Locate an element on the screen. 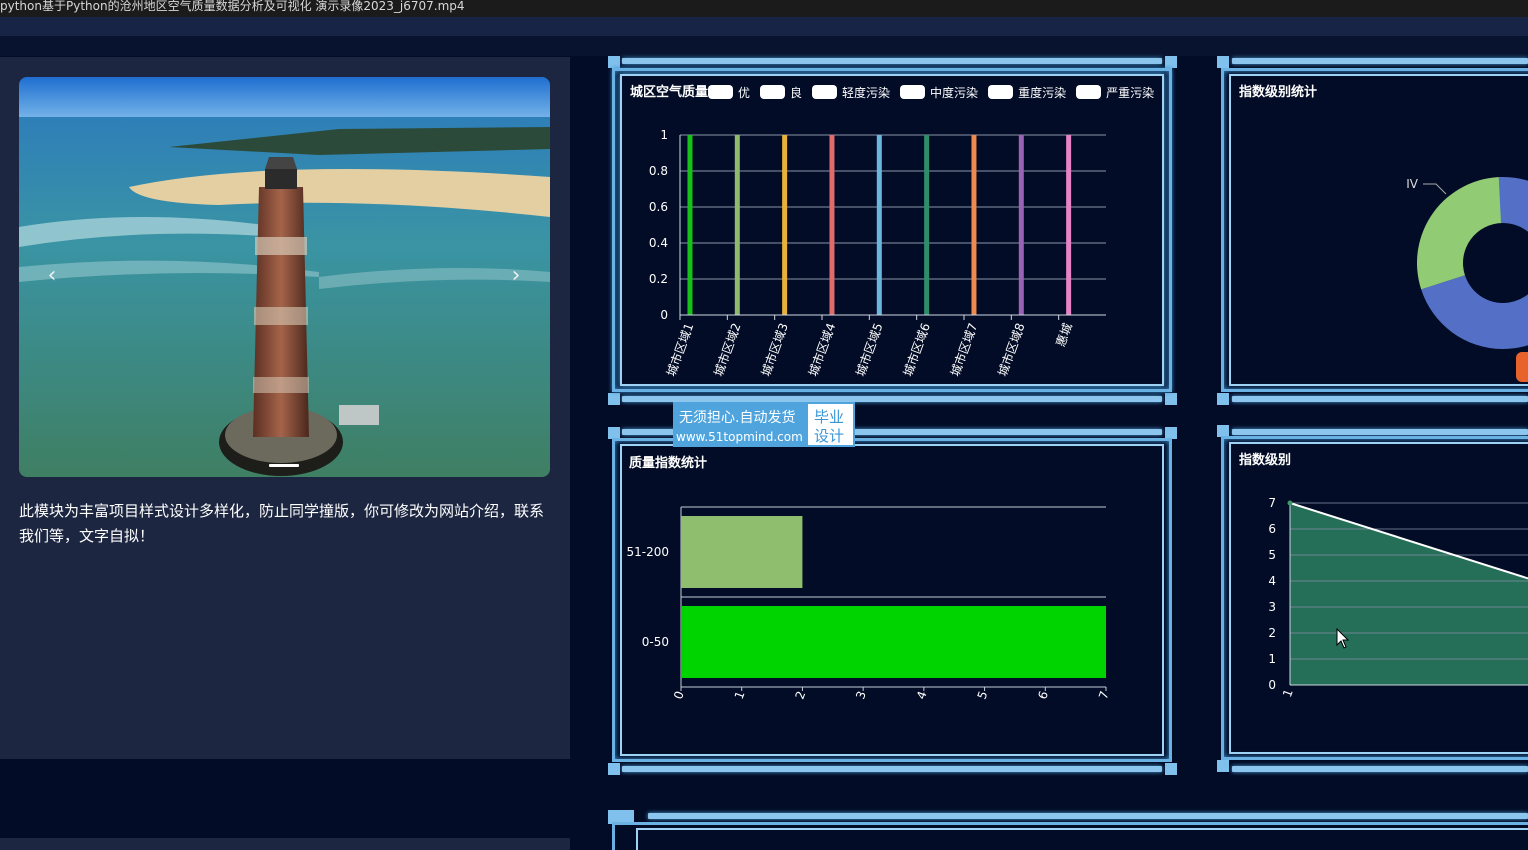 The image size is (1528, 850). y-tick-label: 2 is located at coordinates (1272, 633).